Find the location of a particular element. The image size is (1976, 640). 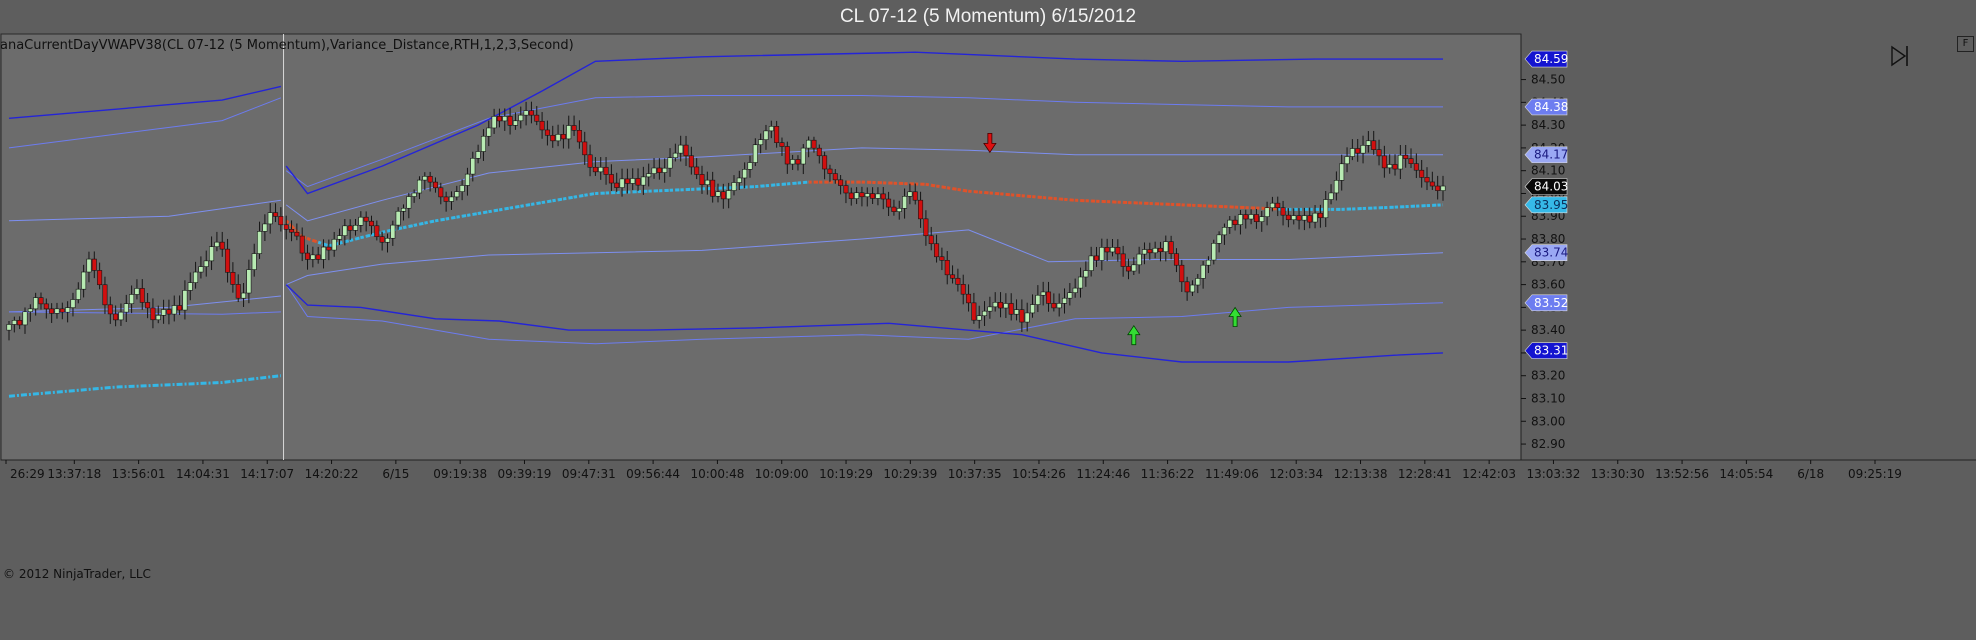

x-tick-label: 13:56:01 is located at coordinates (139, 474).